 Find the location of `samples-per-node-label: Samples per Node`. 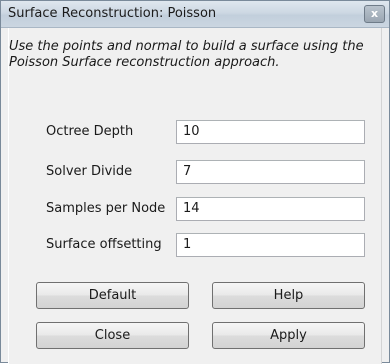

samples-per-node-label: Samples per Node is located at coordinates (106, 208).